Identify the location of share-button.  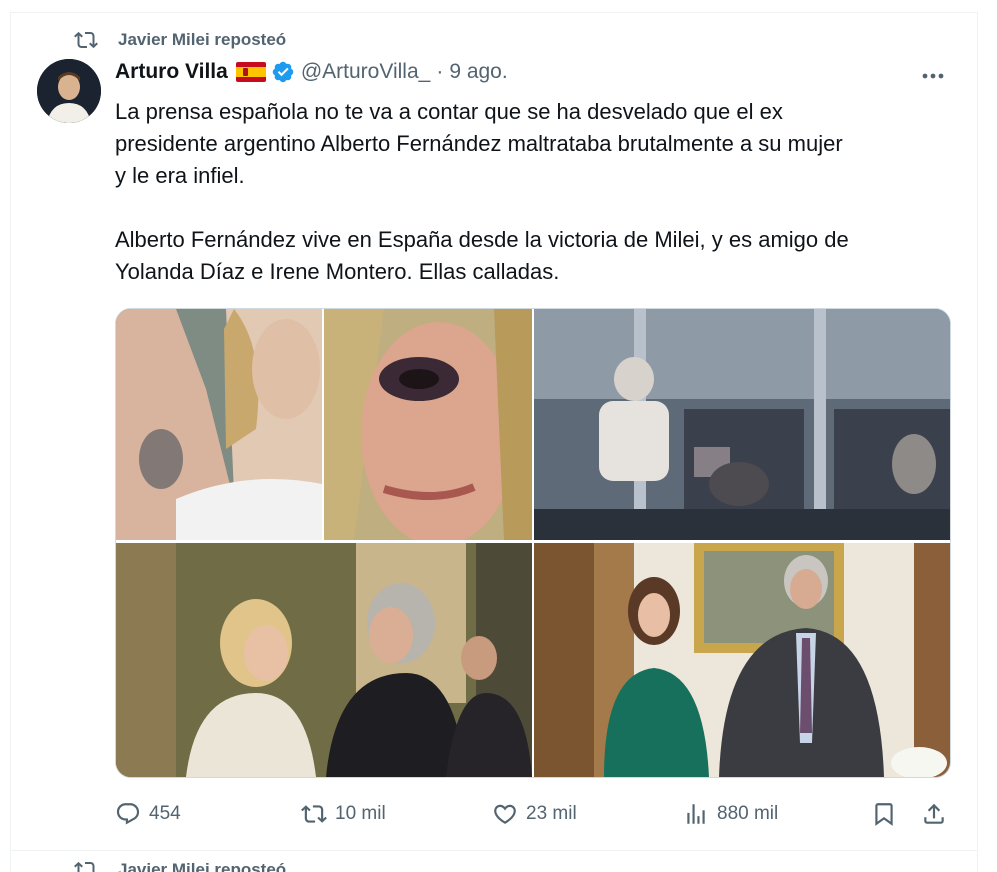
(934, 814).